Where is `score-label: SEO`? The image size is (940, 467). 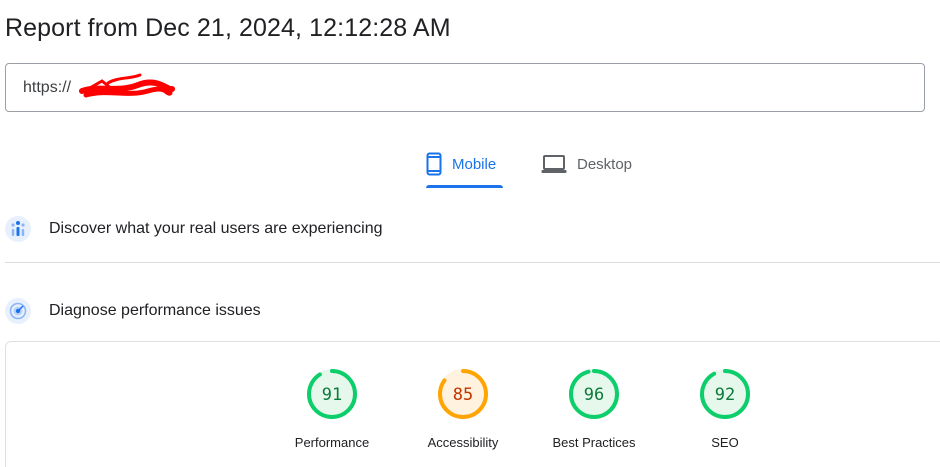 score-label: SEO is located at coordinates (725, 442).